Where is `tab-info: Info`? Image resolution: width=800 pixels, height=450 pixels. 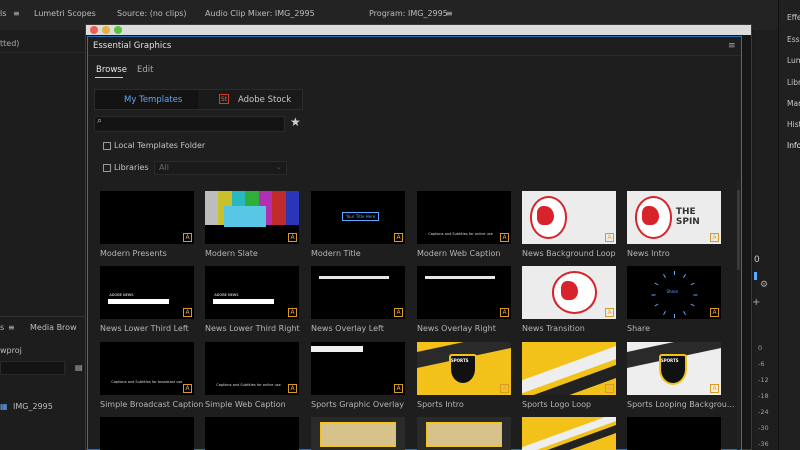
tab-info: Info is located at coordinates (793, 145).